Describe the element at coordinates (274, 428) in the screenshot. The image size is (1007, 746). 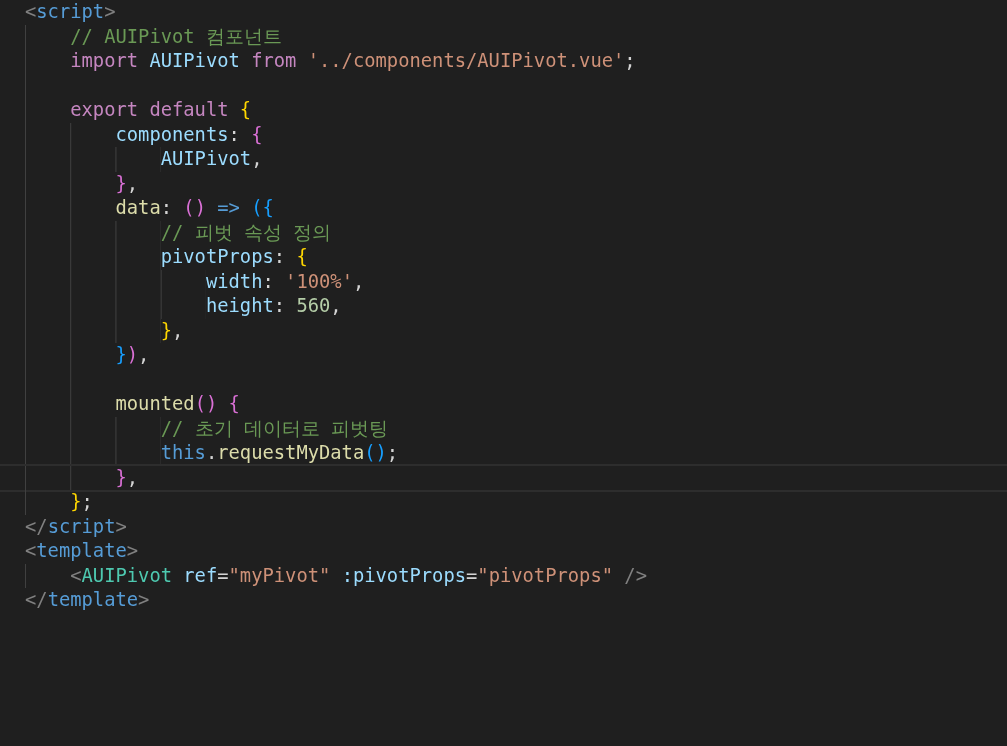
I see `code-line: // 초기 데이터로 피벗팅` at that location.